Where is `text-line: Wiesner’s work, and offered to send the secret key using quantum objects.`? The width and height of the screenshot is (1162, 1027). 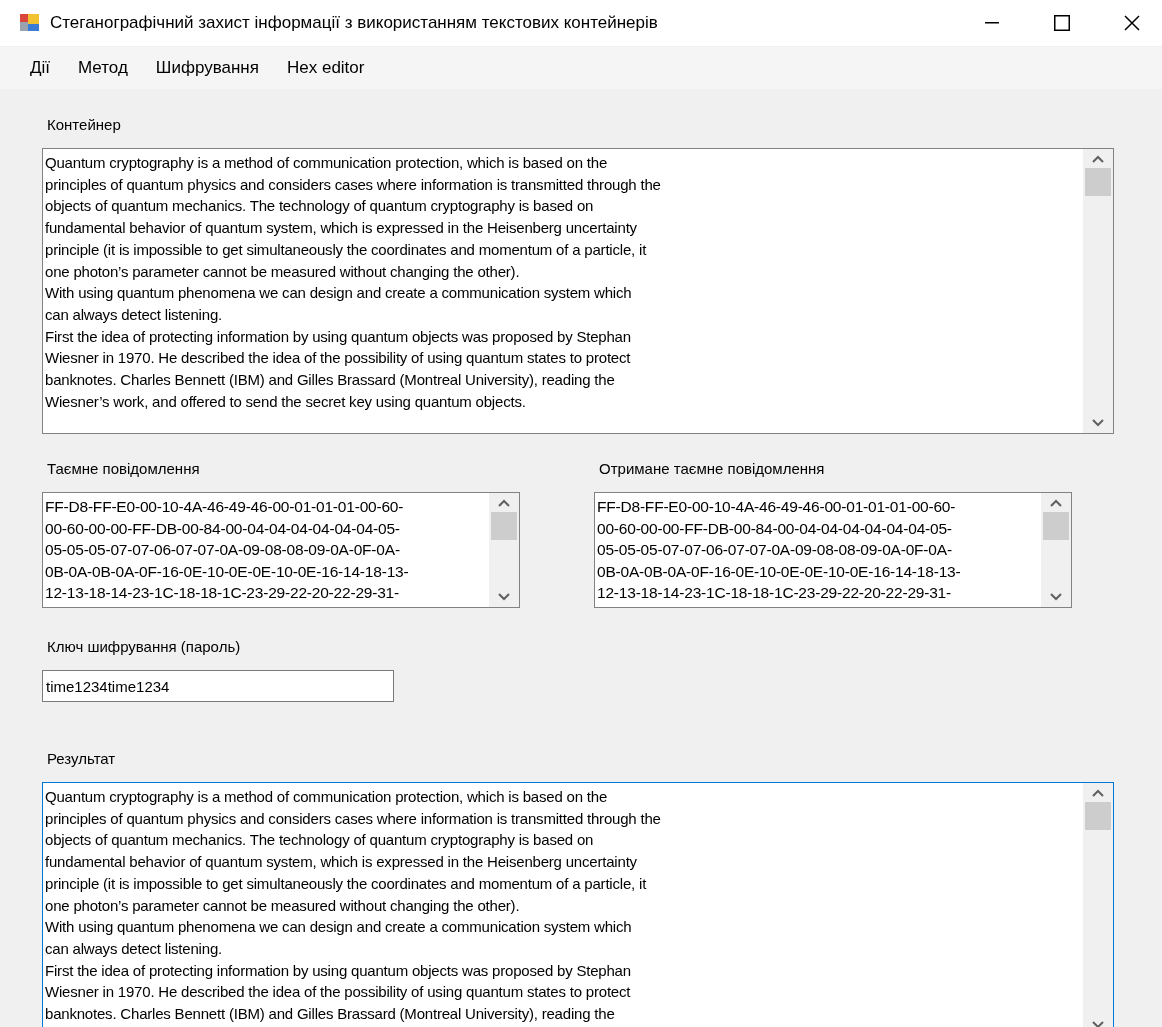
text-line: Wiesner’s work, and offered to send the secret key using quantum objects. is located at coordinates (286, 401).